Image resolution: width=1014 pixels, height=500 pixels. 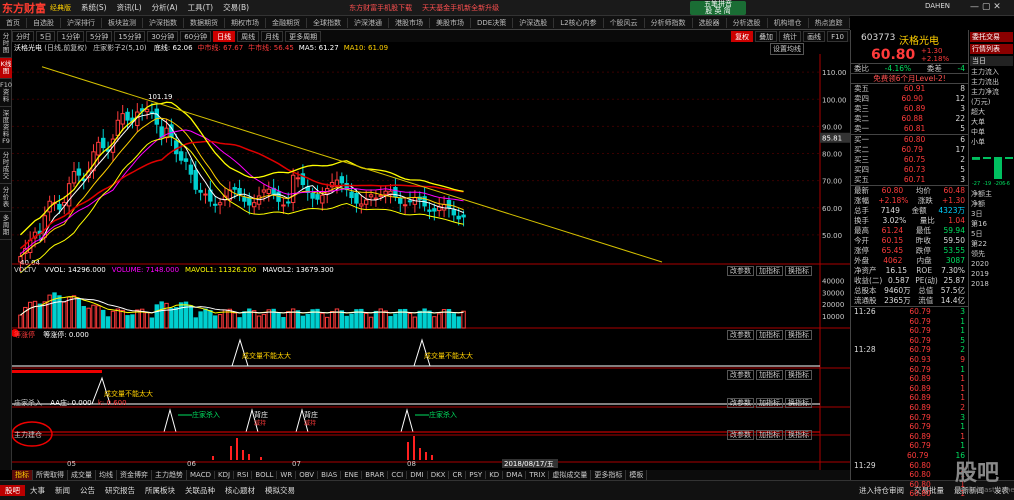 What do you see at coordinates (985, 7) in the screenshot?
I see `window-controls: — ▢ ✕` at bounding box center [985, 7].